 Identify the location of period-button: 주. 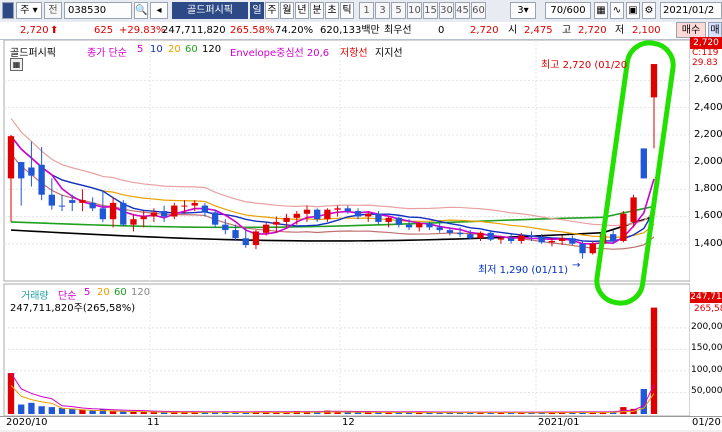
(272, 10).